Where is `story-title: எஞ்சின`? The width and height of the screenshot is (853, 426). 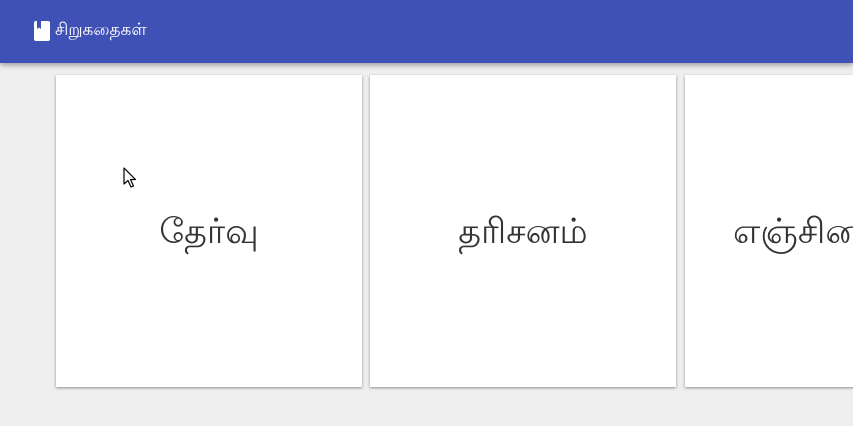 story-title: எஞ்சின is located at coordinates (793, 231).